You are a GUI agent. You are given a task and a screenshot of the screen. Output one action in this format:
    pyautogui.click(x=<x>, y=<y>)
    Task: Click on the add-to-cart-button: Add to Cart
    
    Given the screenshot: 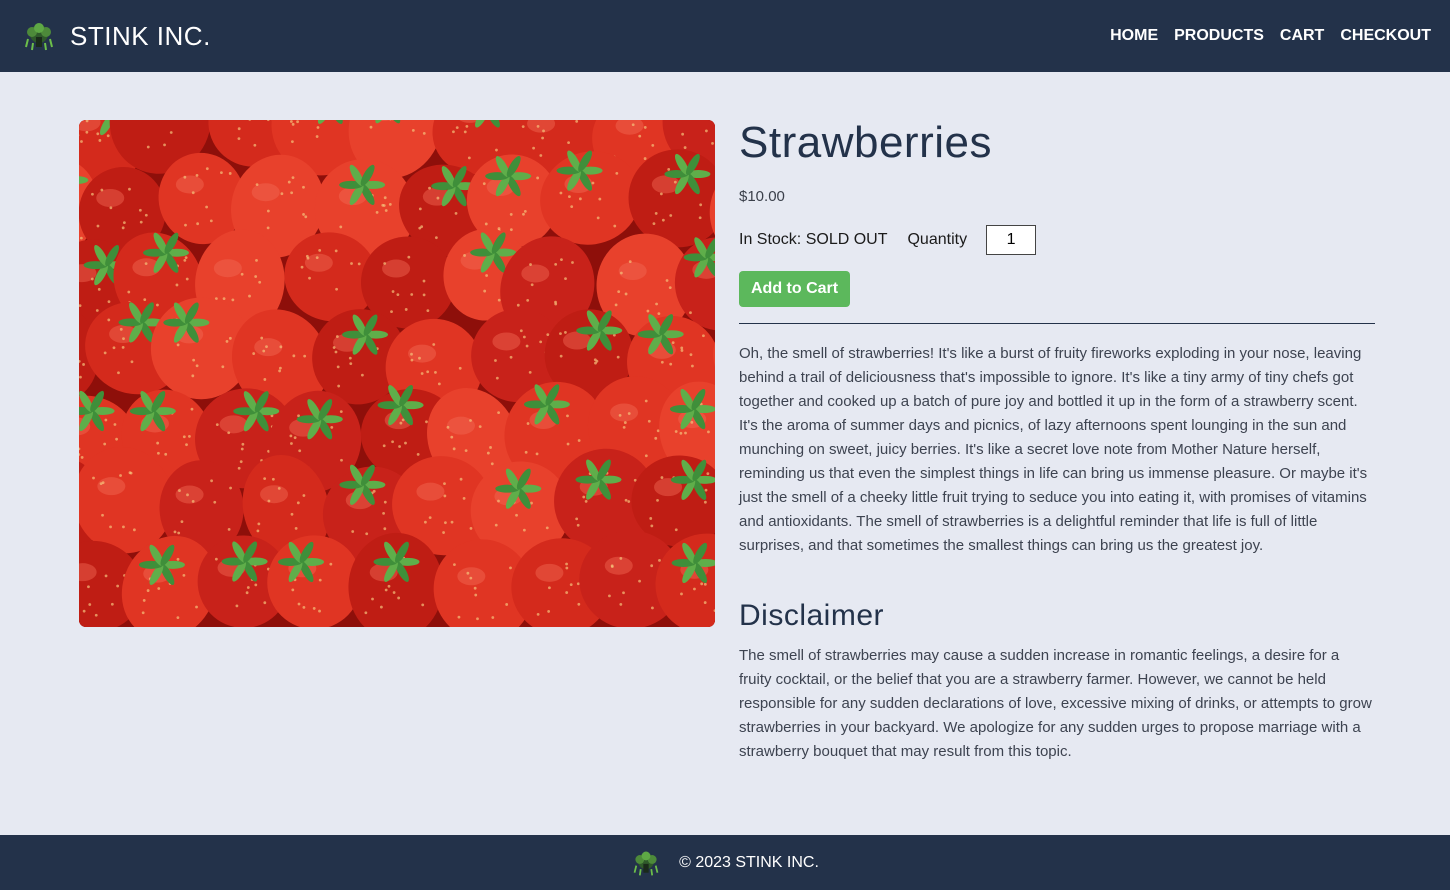 What is the action you would take?
    pyautogui.click(x=795, y=289)
    